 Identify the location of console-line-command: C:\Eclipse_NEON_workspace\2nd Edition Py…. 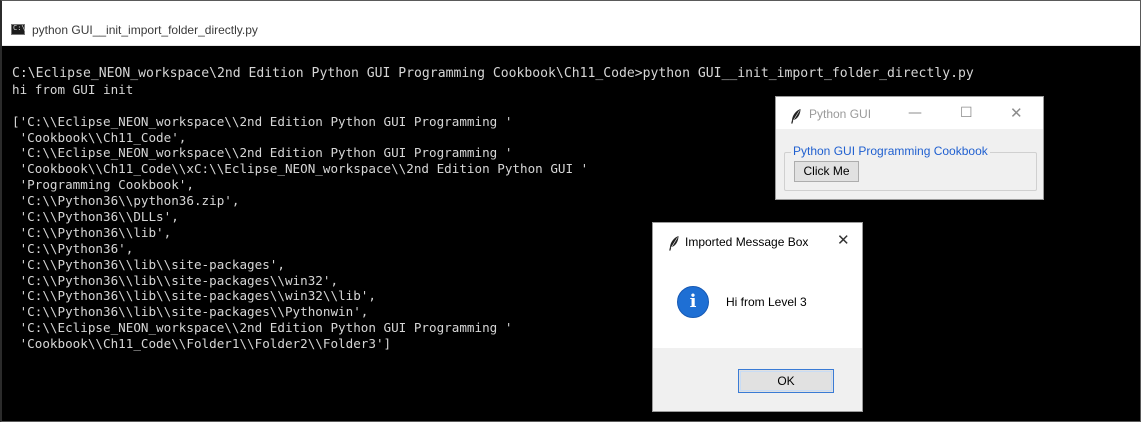
(493, 73).